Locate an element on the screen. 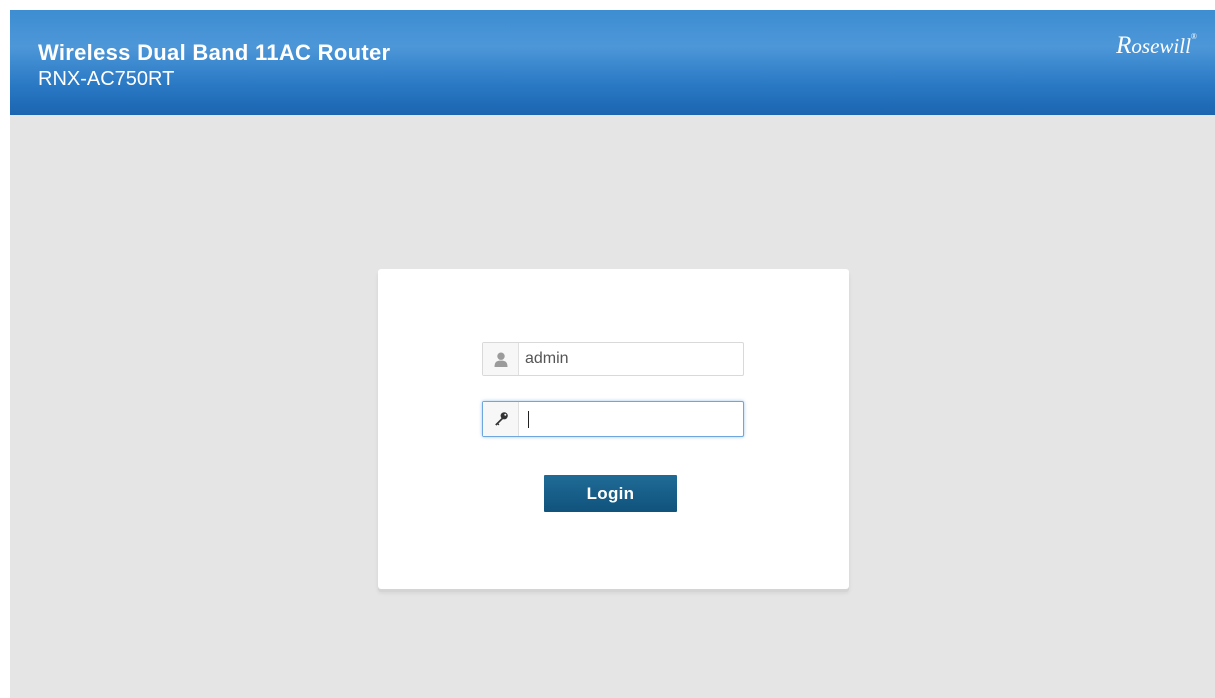 The width and height of the screenshot is (1215, 698). key-icon is located at coordinates (501, 419).